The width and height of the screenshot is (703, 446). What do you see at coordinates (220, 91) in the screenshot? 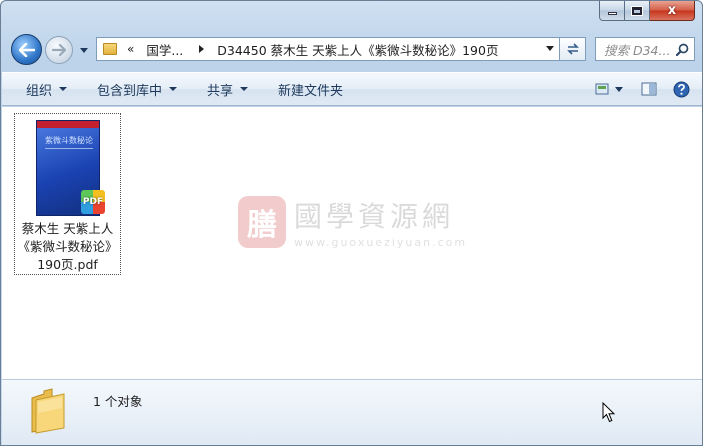
I see `share-label: 共享` at bounding box center [220, 91].